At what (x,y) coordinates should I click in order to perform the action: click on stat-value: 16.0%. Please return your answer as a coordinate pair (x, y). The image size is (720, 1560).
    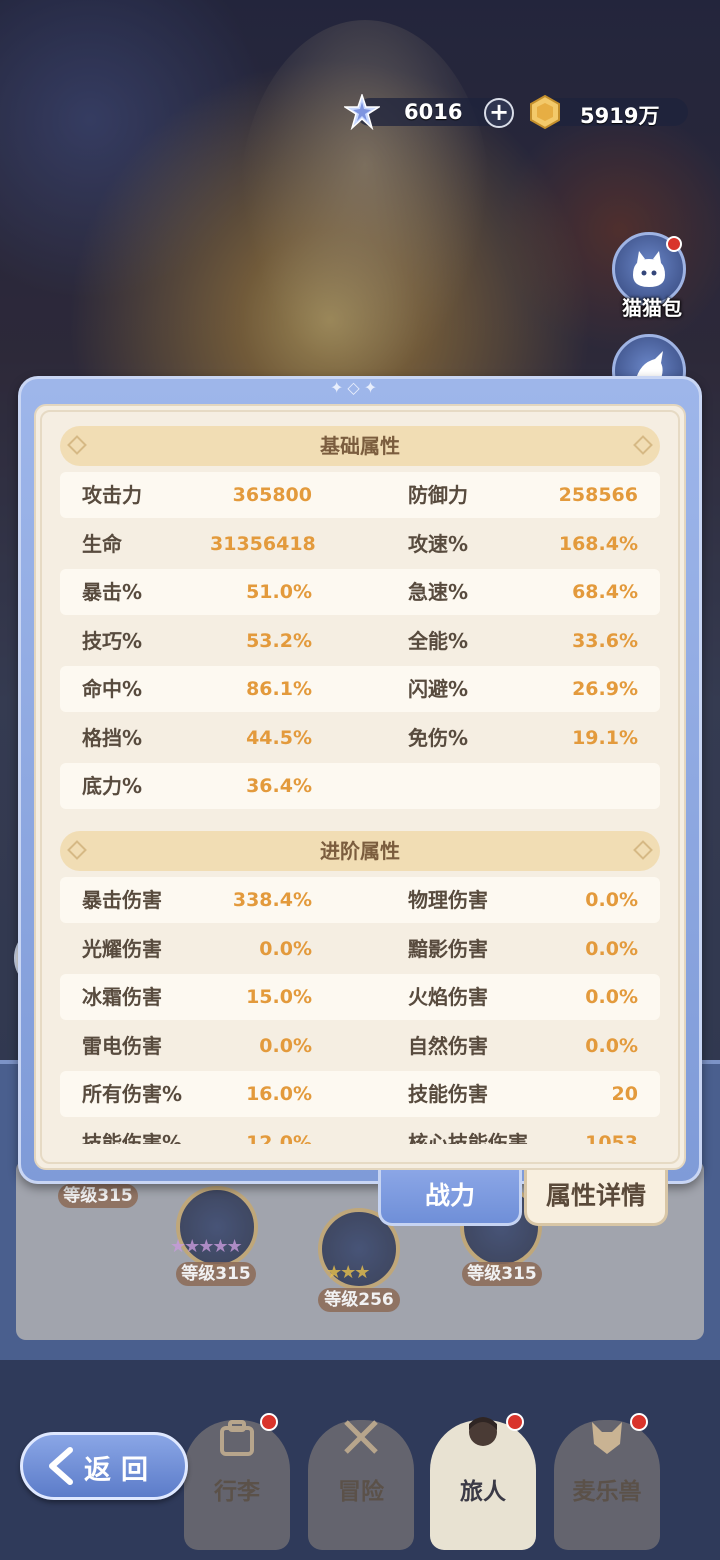
    Looking at the image, I should click on (279, 1094).